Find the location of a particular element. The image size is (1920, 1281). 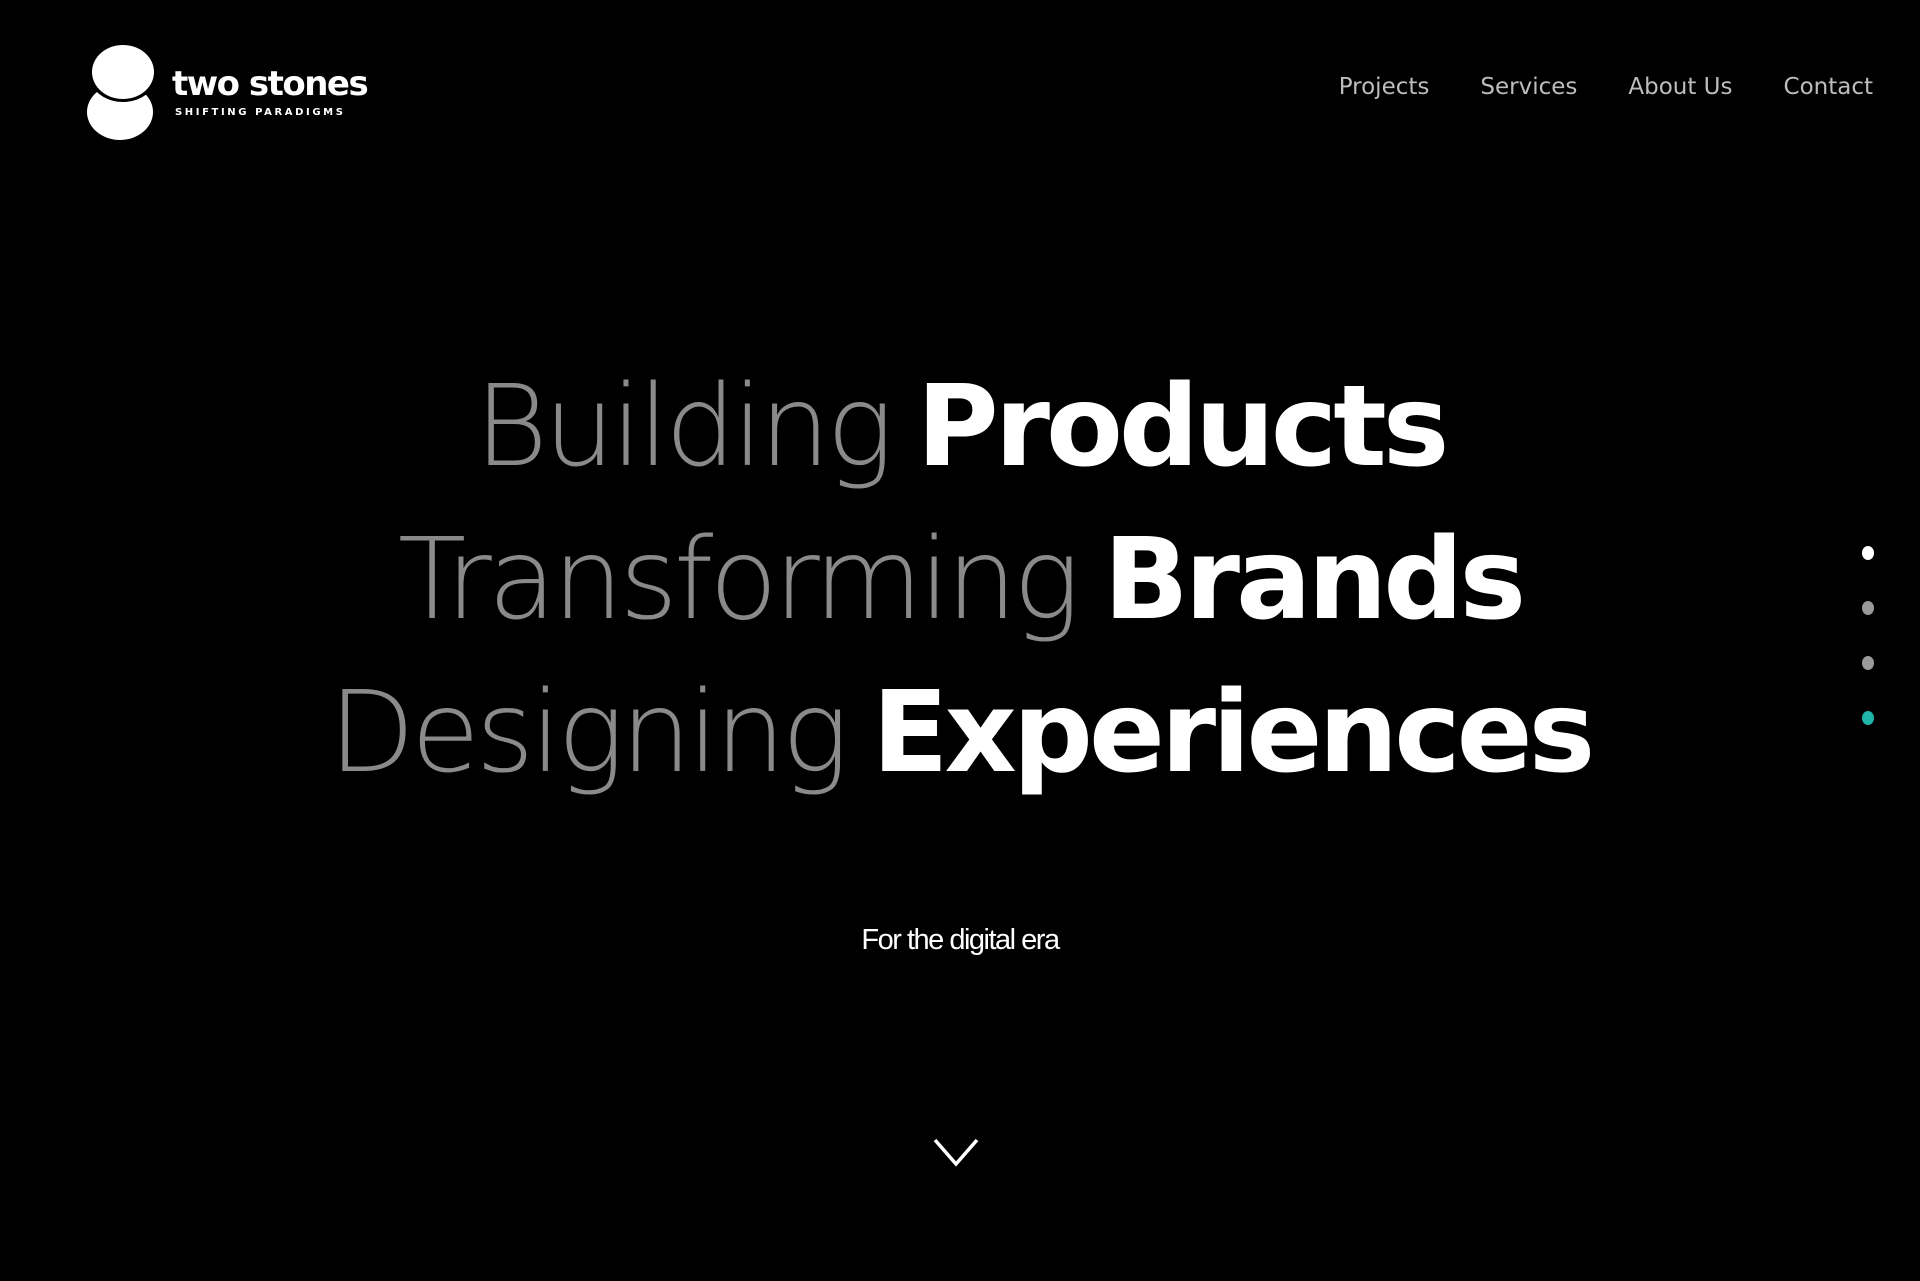

hero-line-1-light: Building is located at coordinates (684, 427).